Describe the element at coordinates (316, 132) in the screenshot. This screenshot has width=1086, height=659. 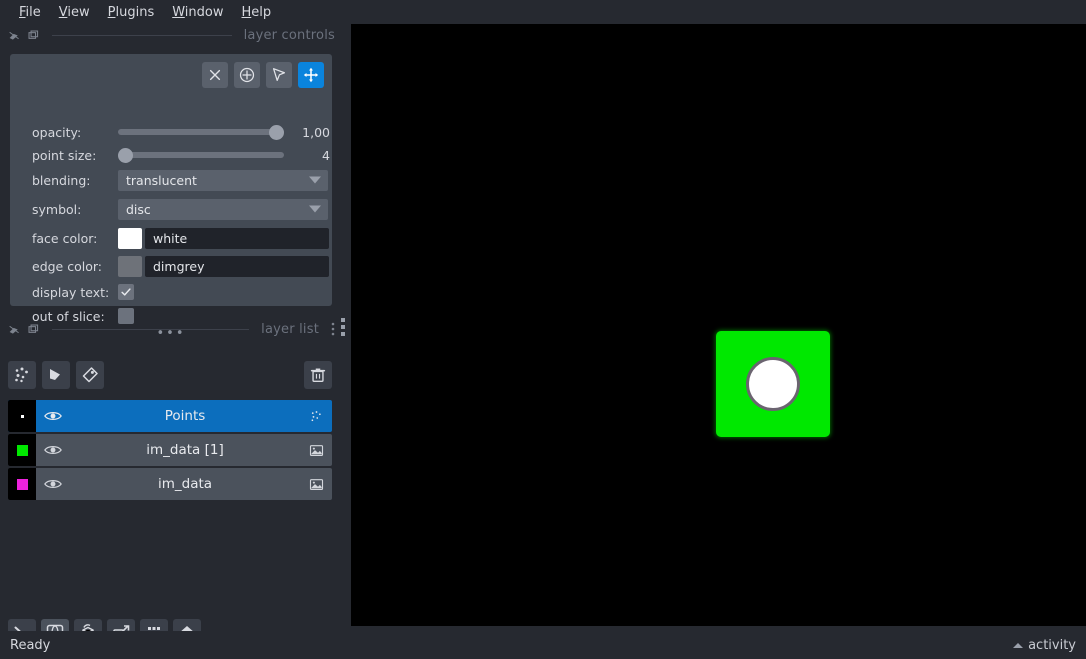
I see `opacity-value: 1,00` at that location.